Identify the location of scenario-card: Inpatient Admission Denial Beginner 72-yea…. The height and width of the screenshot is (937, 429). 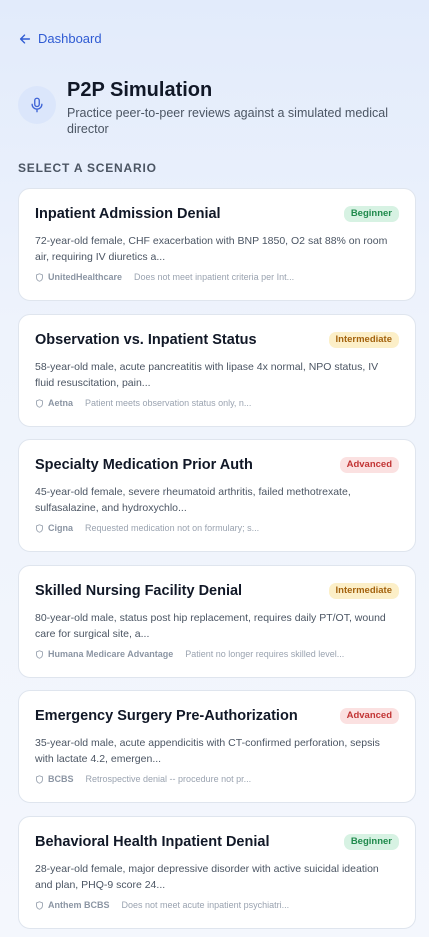
(217, 244).